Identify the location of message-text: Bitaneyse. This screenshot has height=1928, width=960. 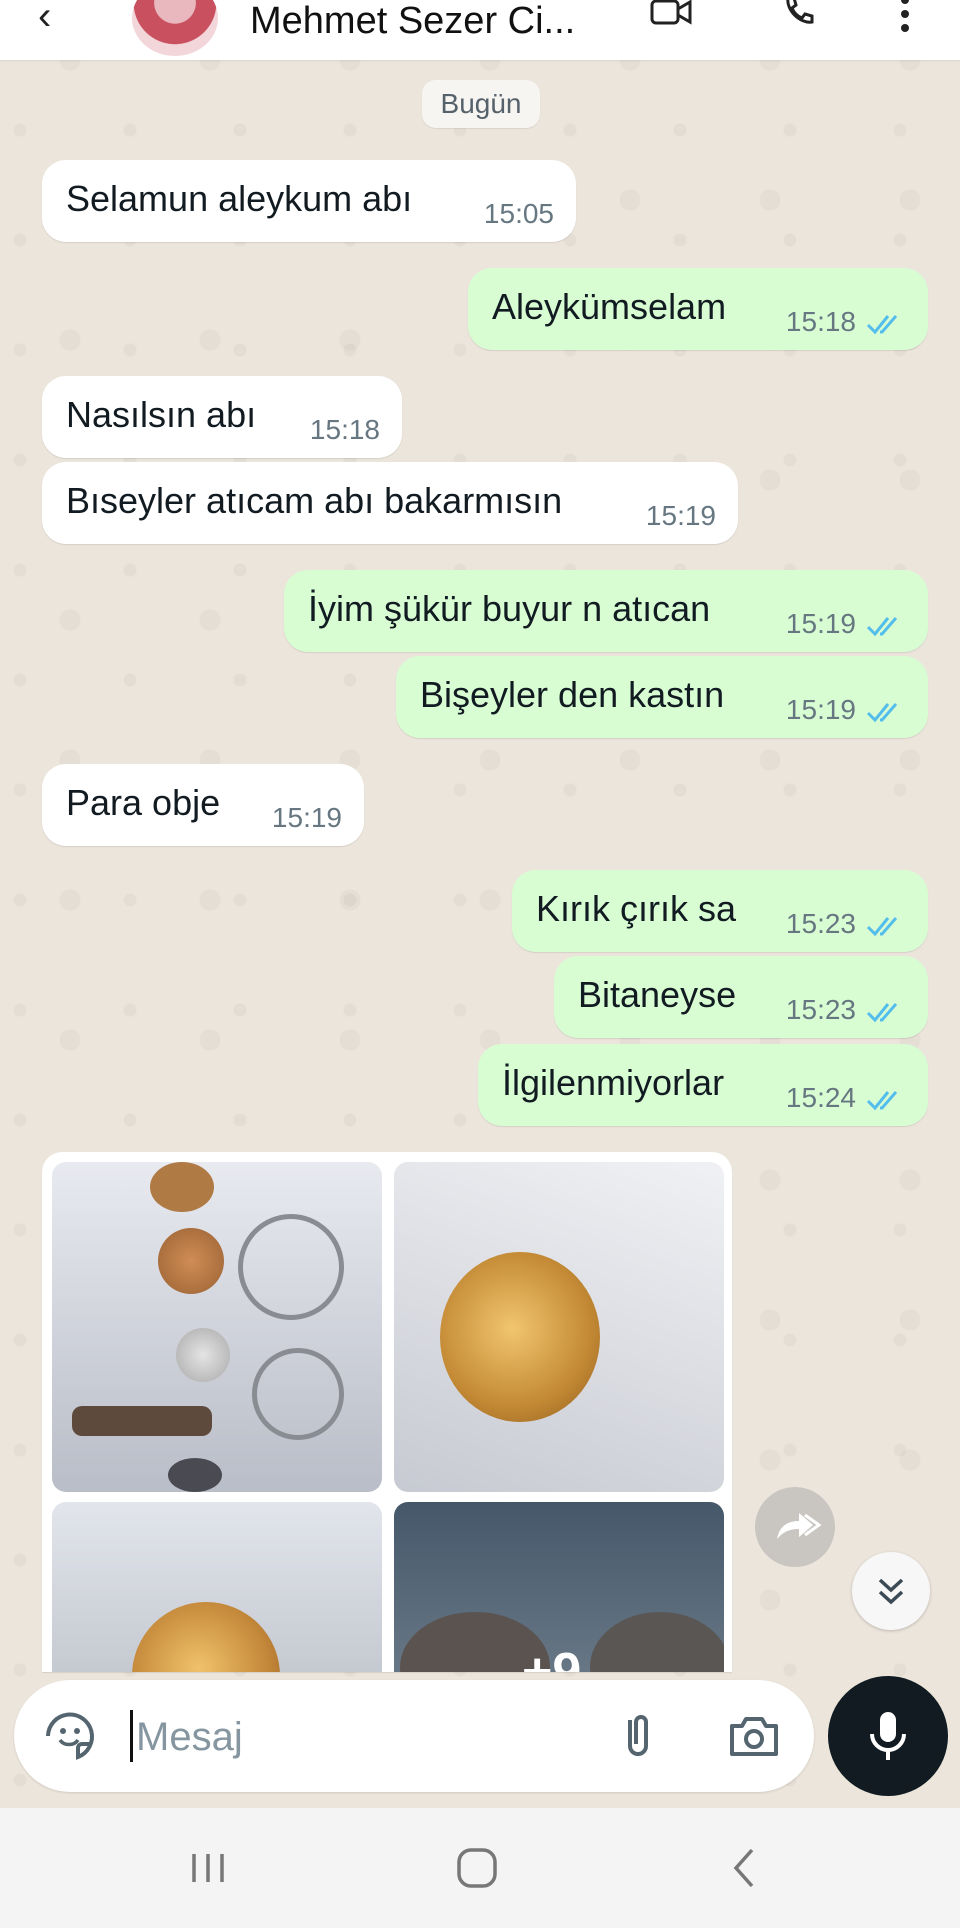
(657, 994).